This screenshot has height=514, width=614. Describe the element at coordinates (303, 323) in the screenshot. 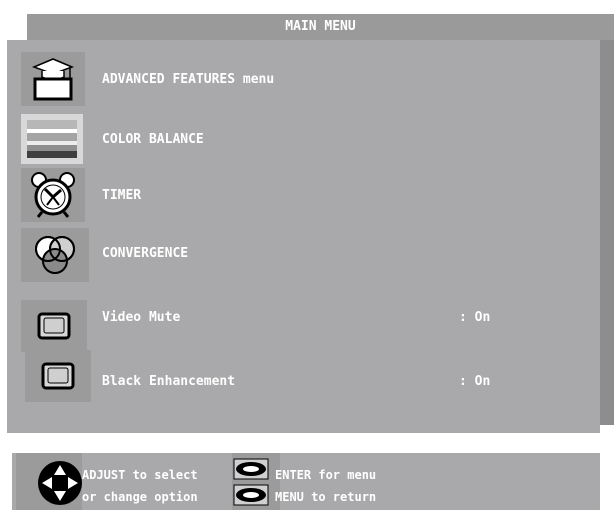

I see `menu-item-video-mute: Video Mute : On` at that location.